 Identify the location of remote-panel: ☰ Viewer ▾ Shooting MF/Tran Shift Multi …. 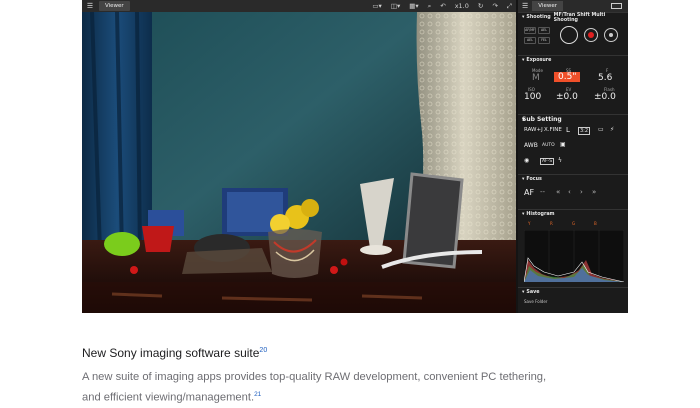
(573, 156).